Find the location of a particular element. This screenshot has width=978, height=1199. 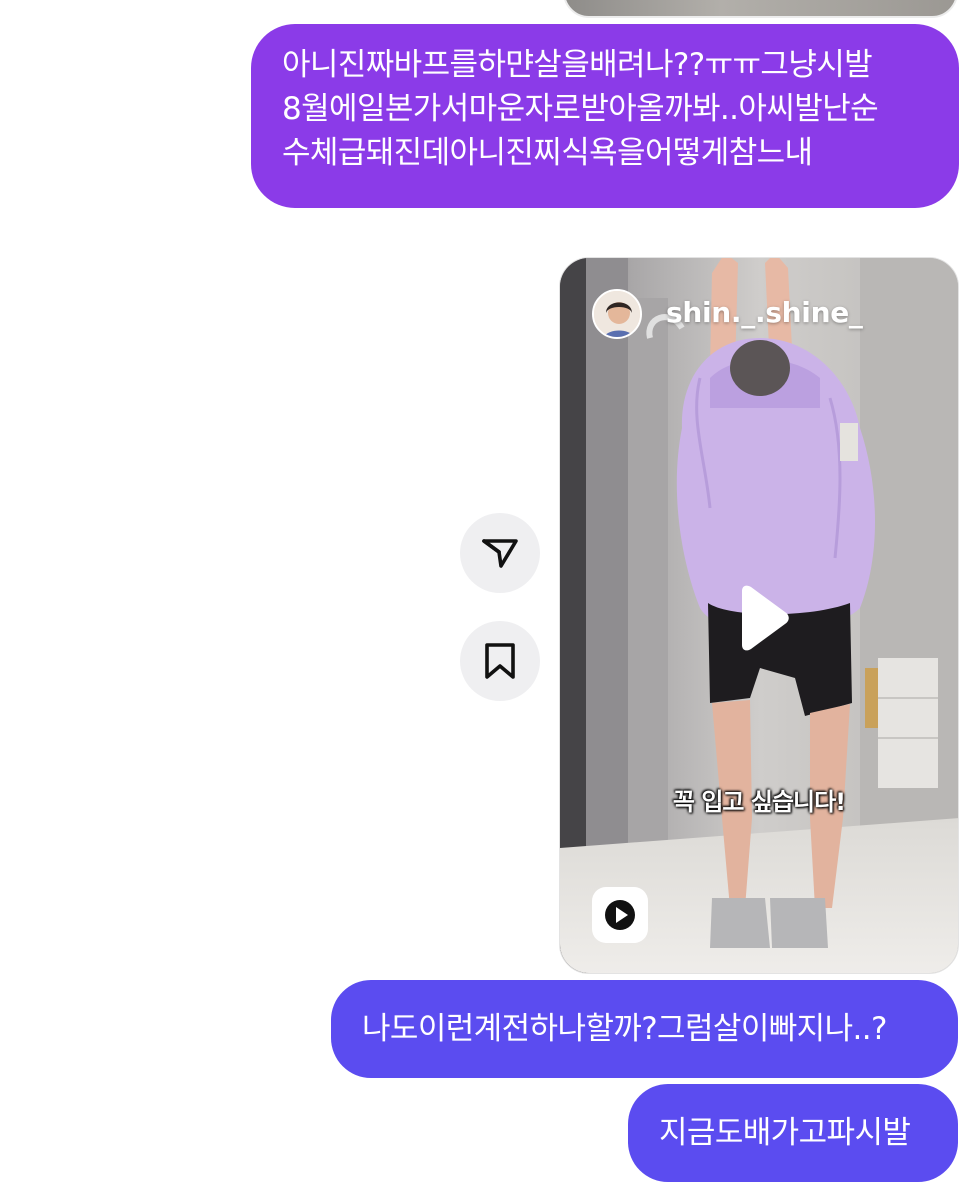

share-button is located at coordinates (500, 553).